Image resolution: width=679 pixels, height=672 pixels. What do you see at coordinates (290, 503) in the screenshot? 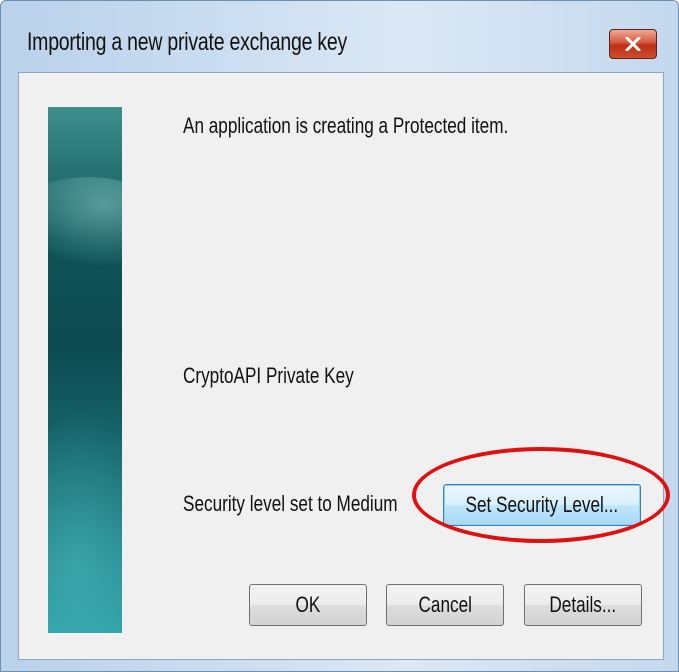
I see `security-level-label: Security level set to Medium` at bounding box center [290, 503].